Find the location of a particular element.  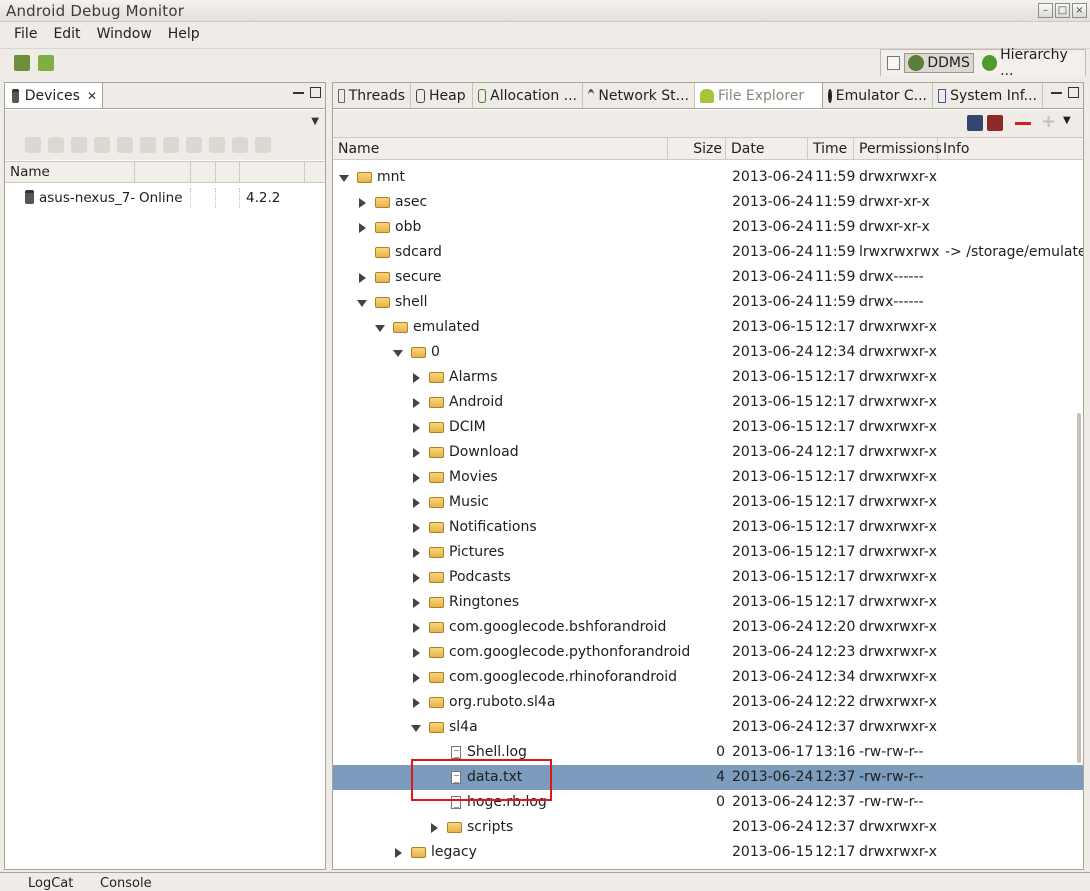

vertical-scrollbar is located at coordinates (1079, 588).